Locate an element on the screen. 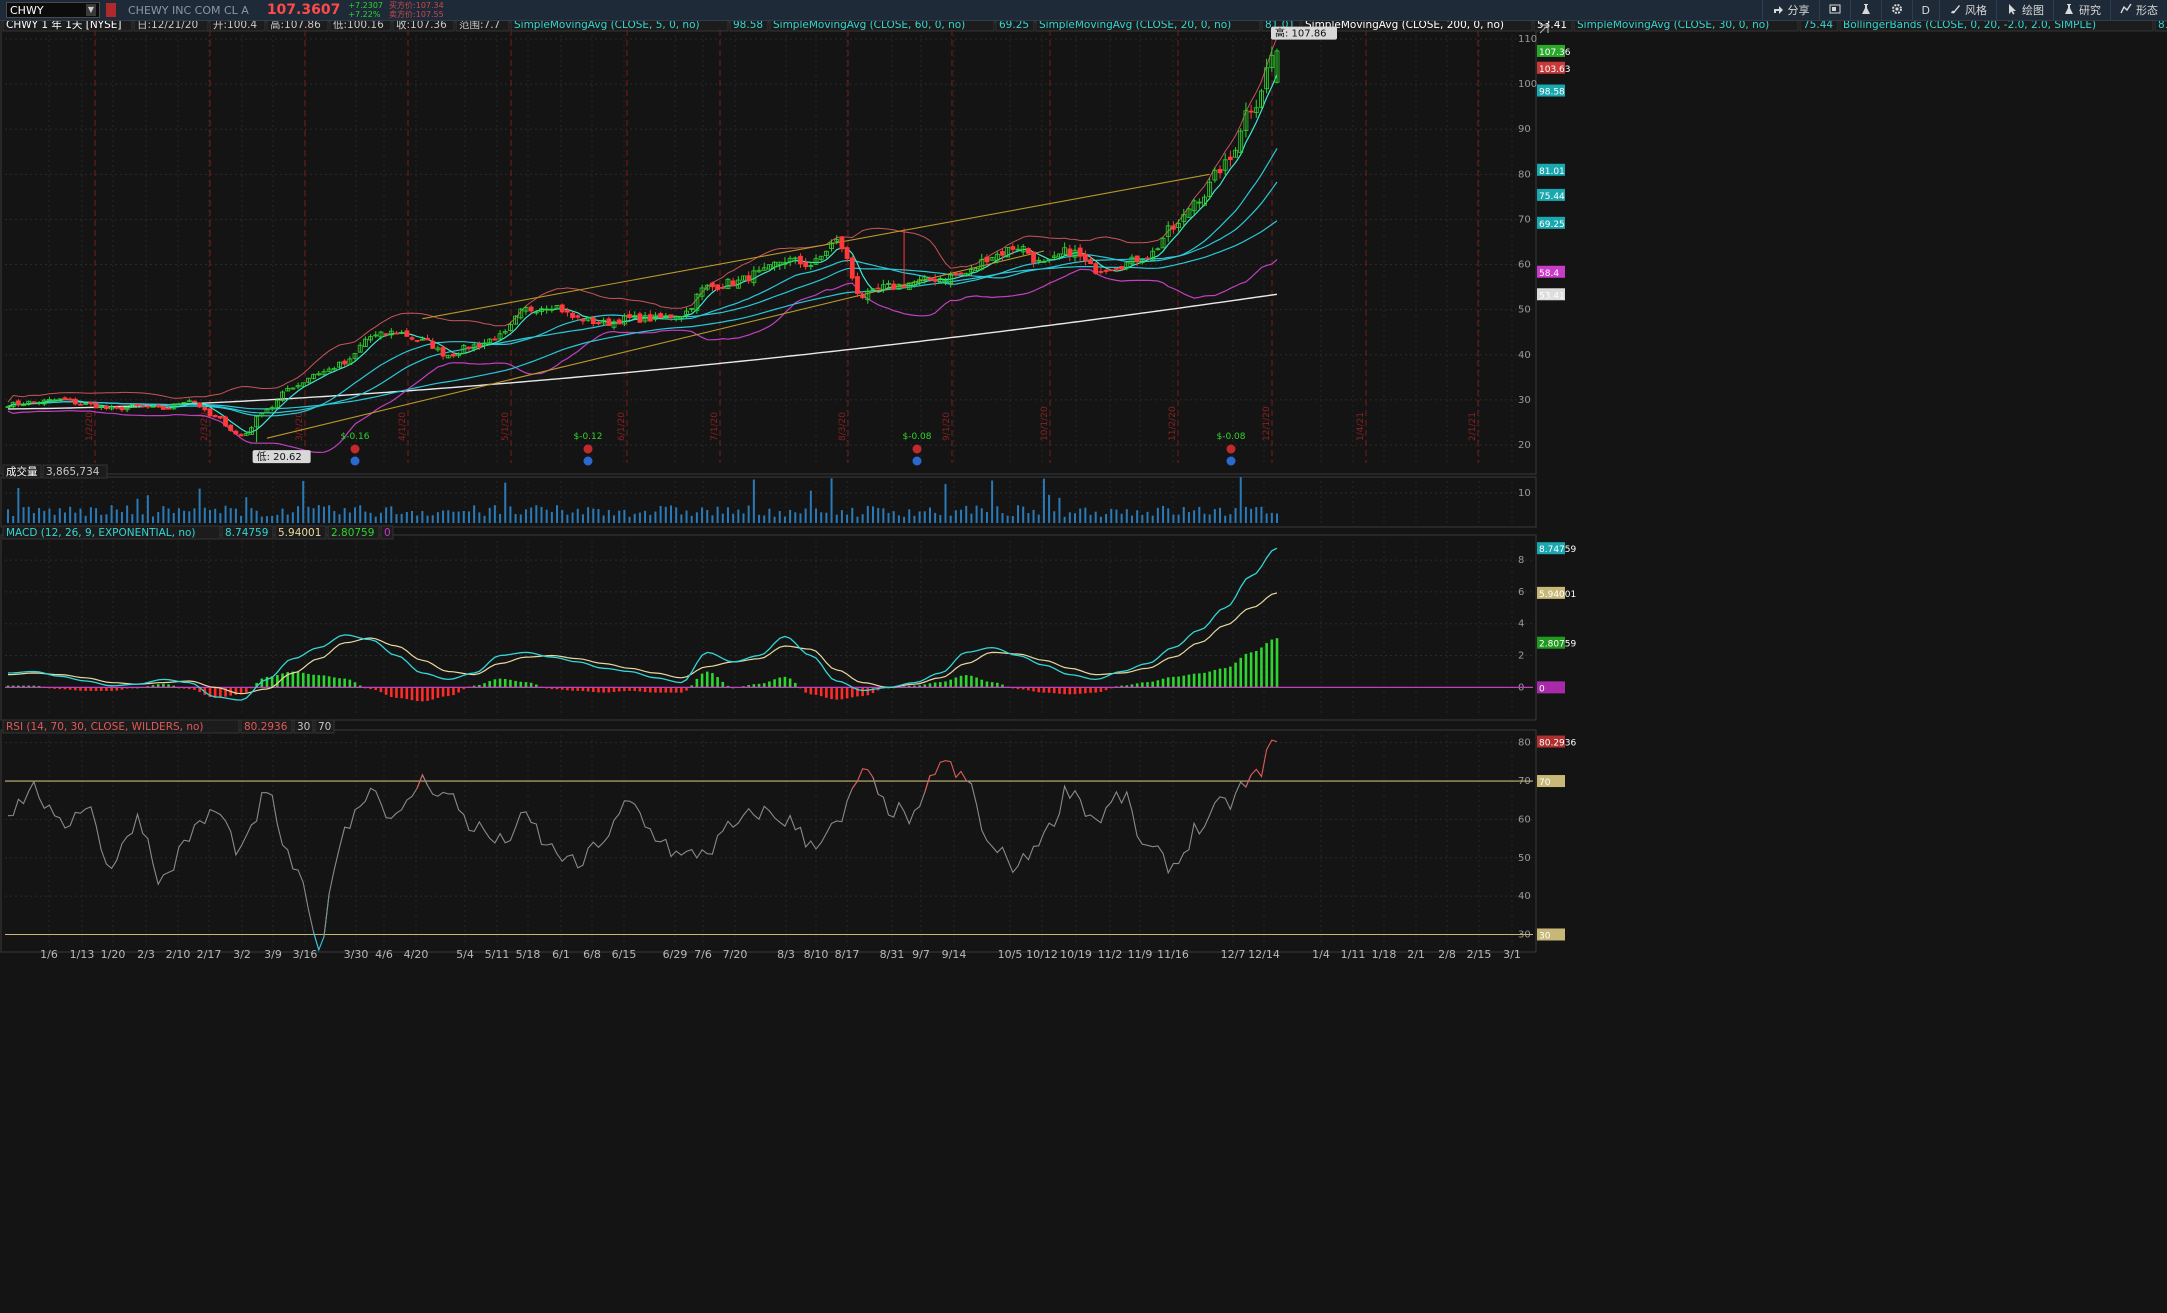 This screenshot has width=2167, height=1313. toolbar-timeframe-button: D is located at coordinates (1925, 10).